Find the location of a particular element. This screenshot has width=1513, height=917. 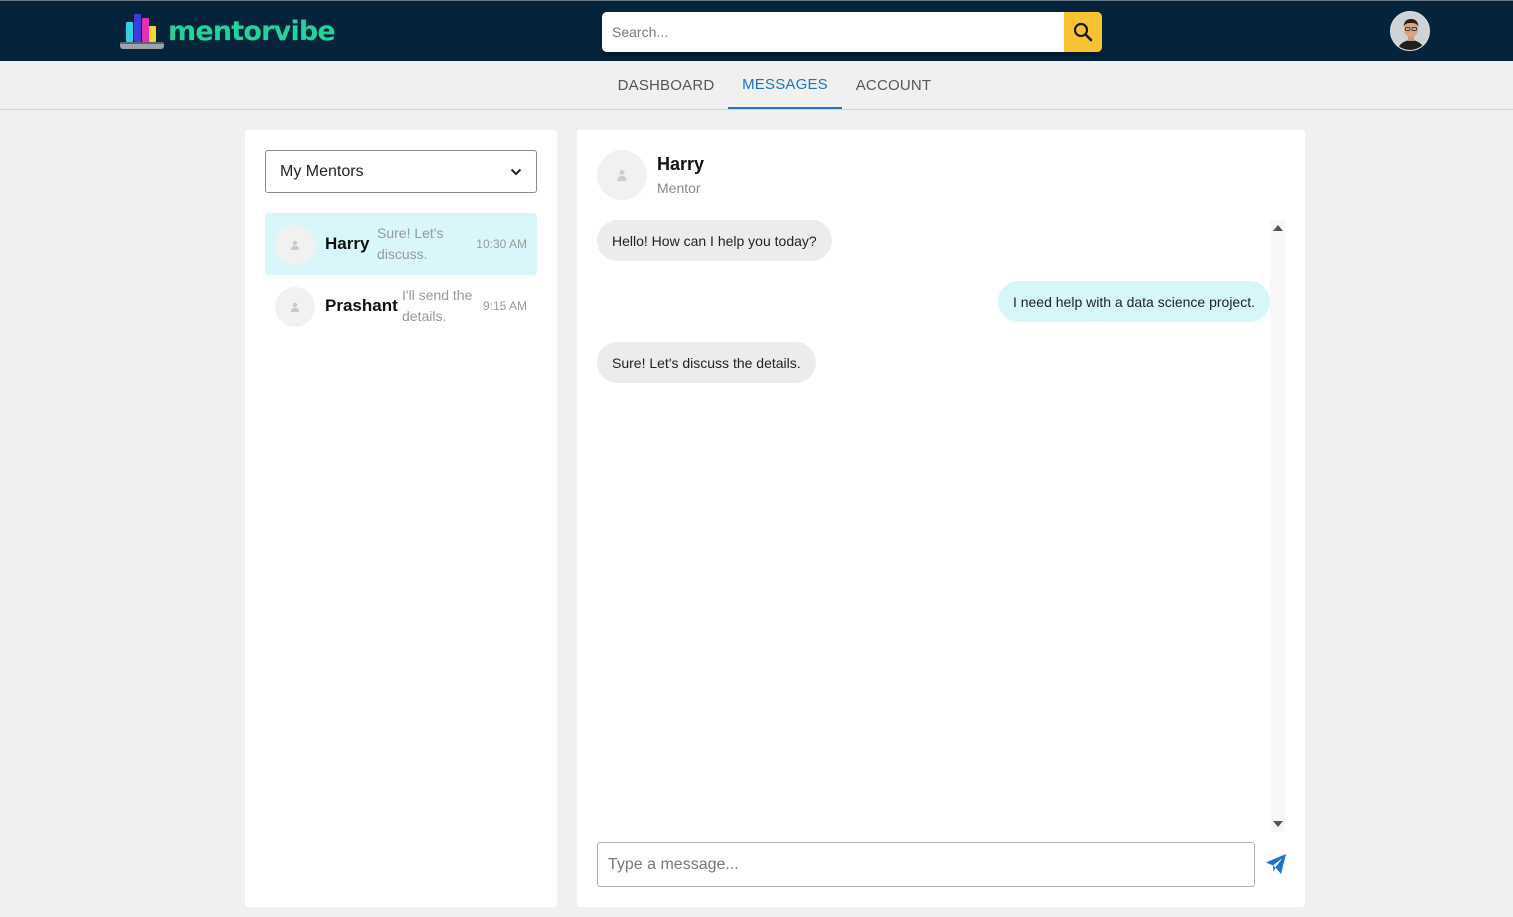

user-avatar is located at coordinates (1410, 31).